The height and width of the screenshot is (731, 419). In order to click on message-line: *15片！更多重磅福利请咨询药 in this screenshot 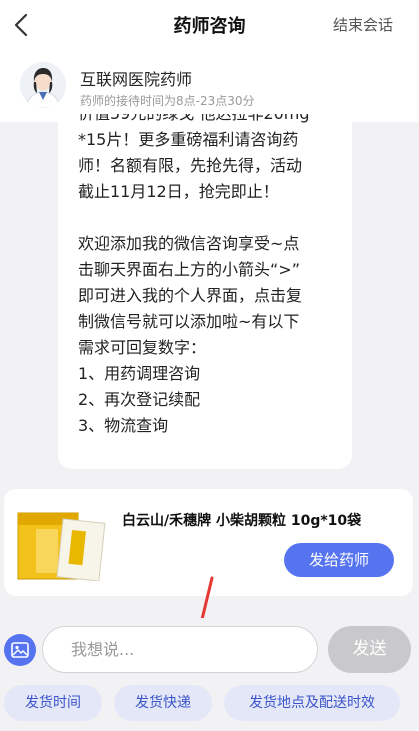, I will do `click(188, 139)`.